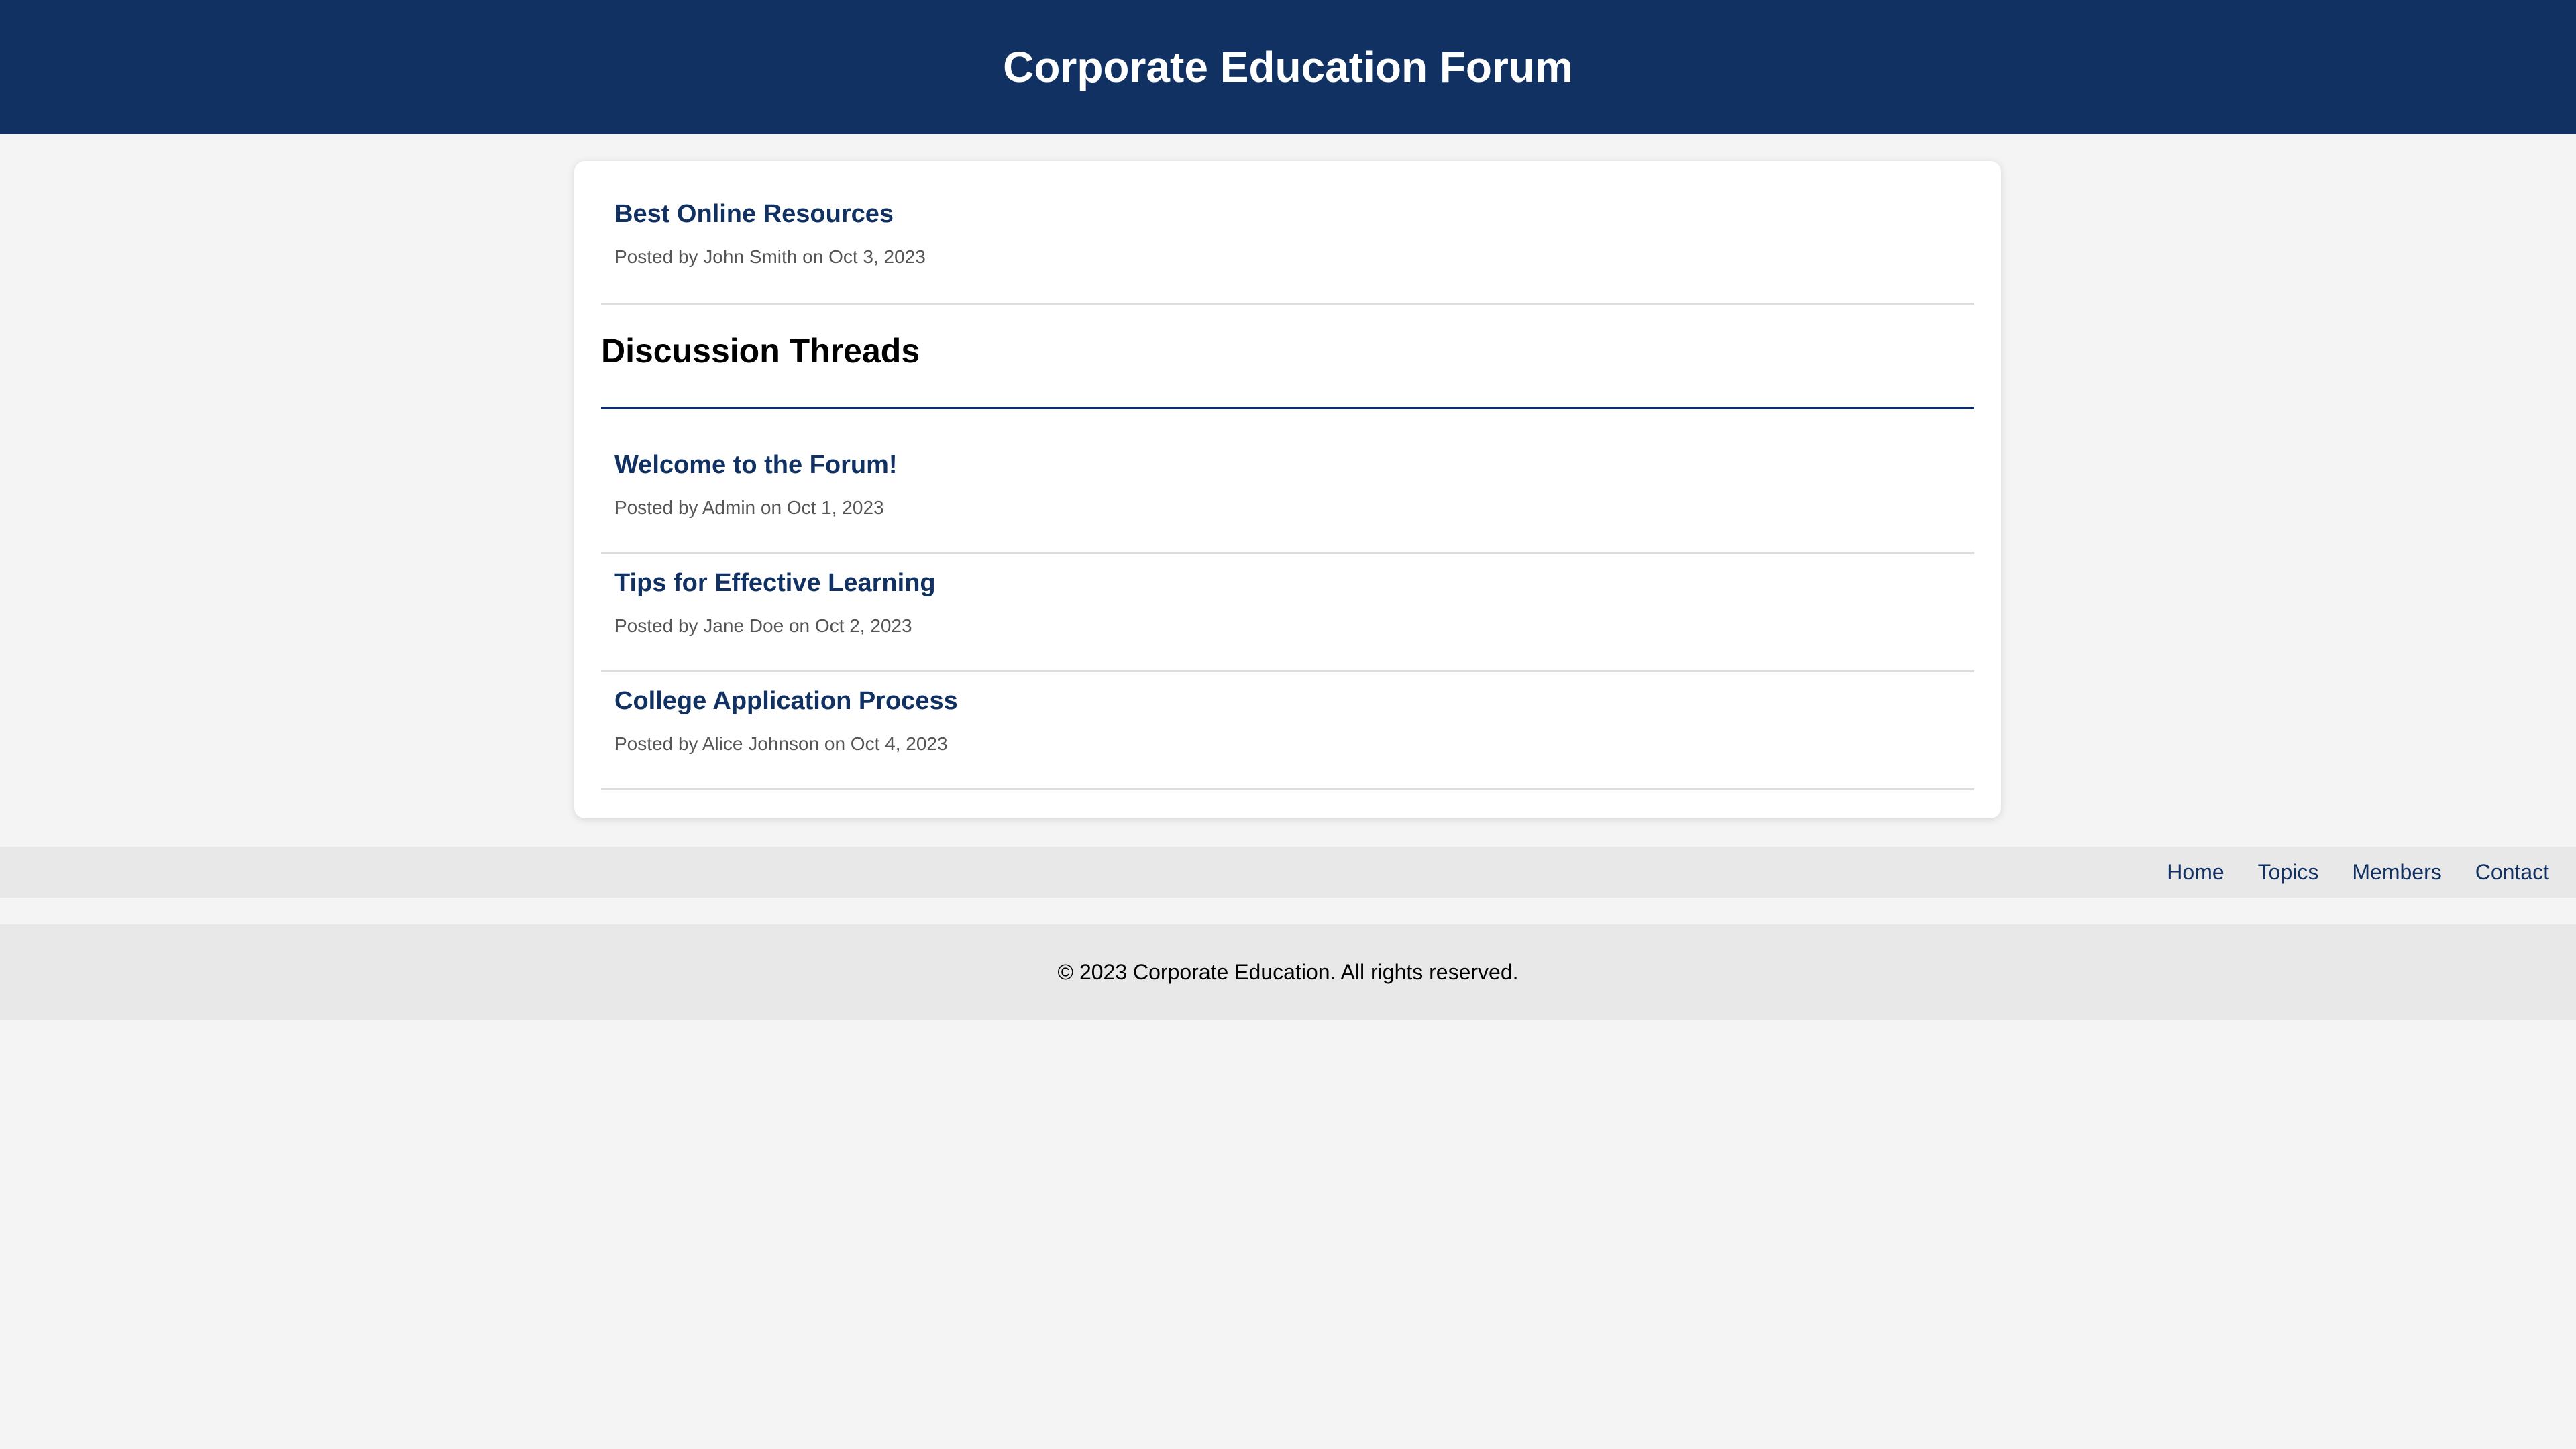 Image resolution: width=2576 pixels, height=1449 pixels. What do you see at coordinates (781, 743) in the screenshot?
I see `thread-meta: Posted by Alice Johnson on Oct 4, 2023` at bounding box center [781, 743].